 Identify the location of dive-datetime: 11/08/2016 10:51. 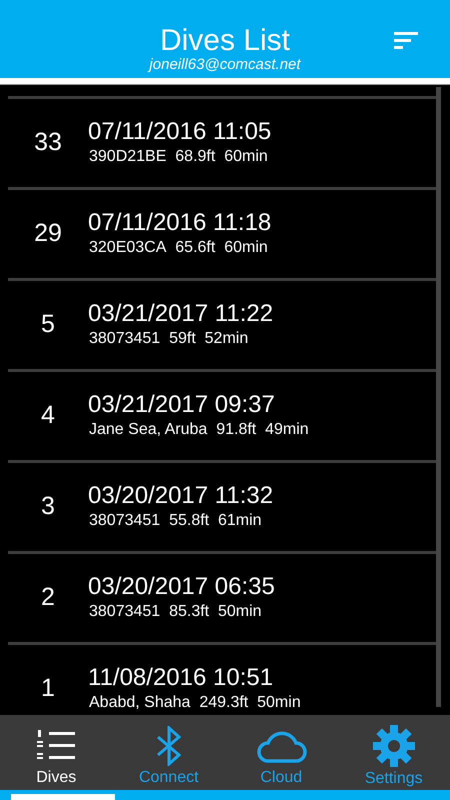
(181, 678).